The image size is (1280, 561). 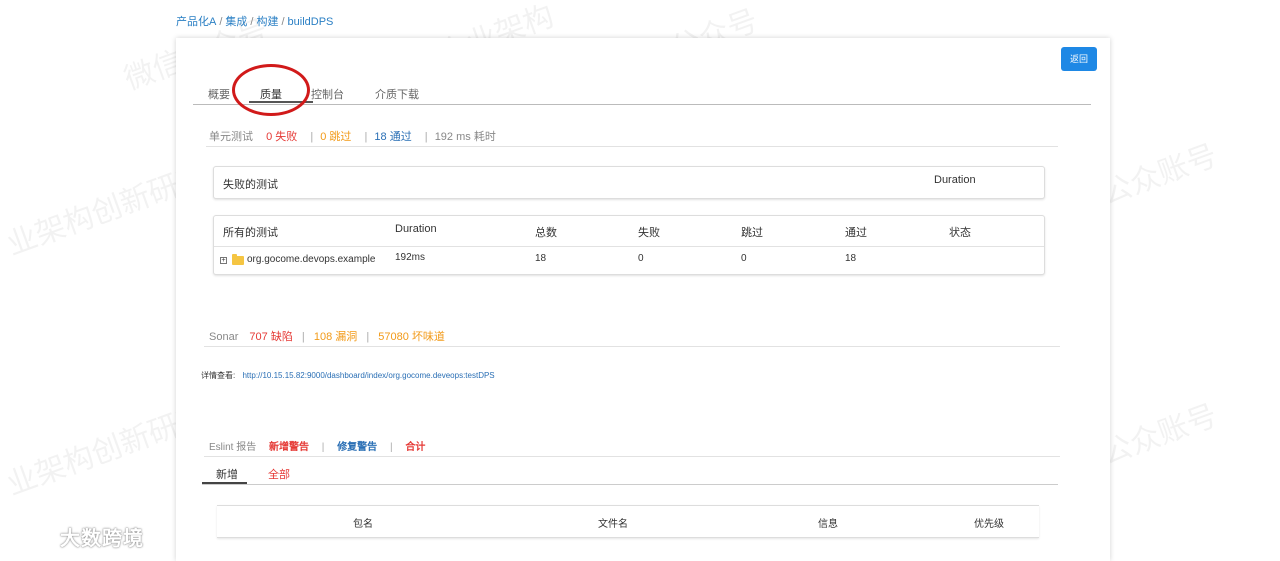 I want to click on col-header-failed: 失败, so click(x=649, y=233).